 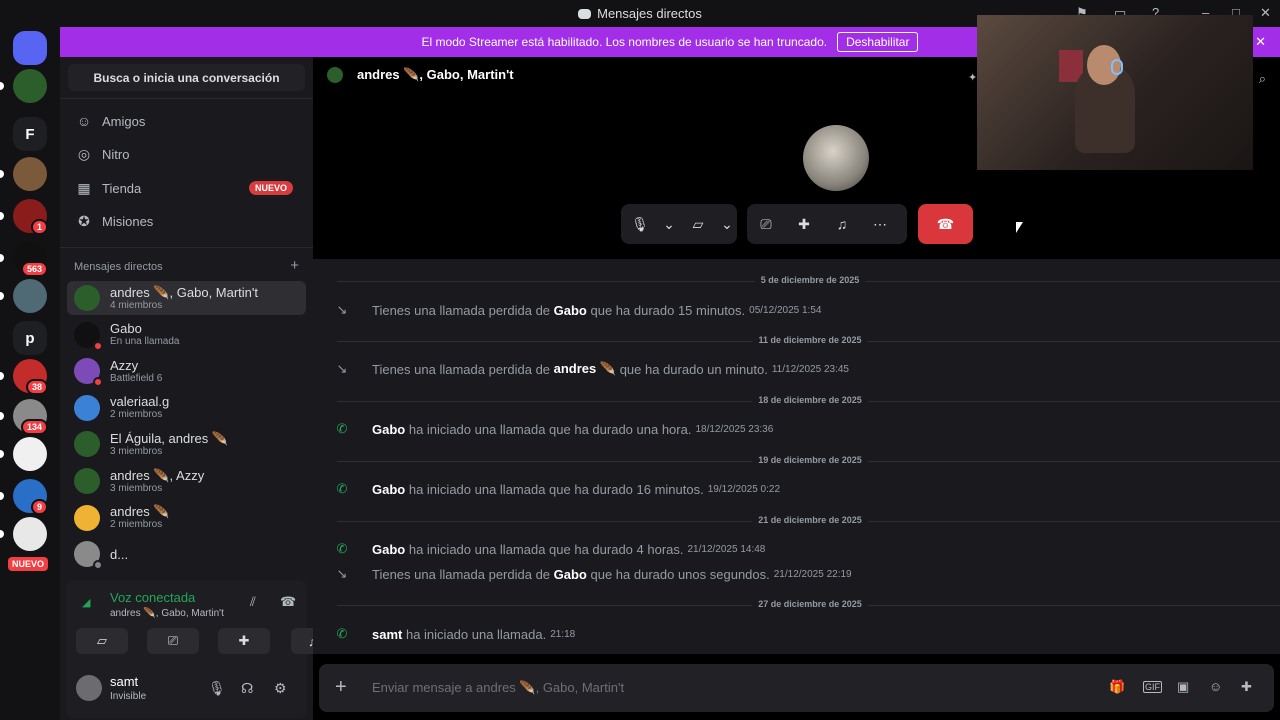 I want to click on mouse-cursor, so click(x=1019, y=227).